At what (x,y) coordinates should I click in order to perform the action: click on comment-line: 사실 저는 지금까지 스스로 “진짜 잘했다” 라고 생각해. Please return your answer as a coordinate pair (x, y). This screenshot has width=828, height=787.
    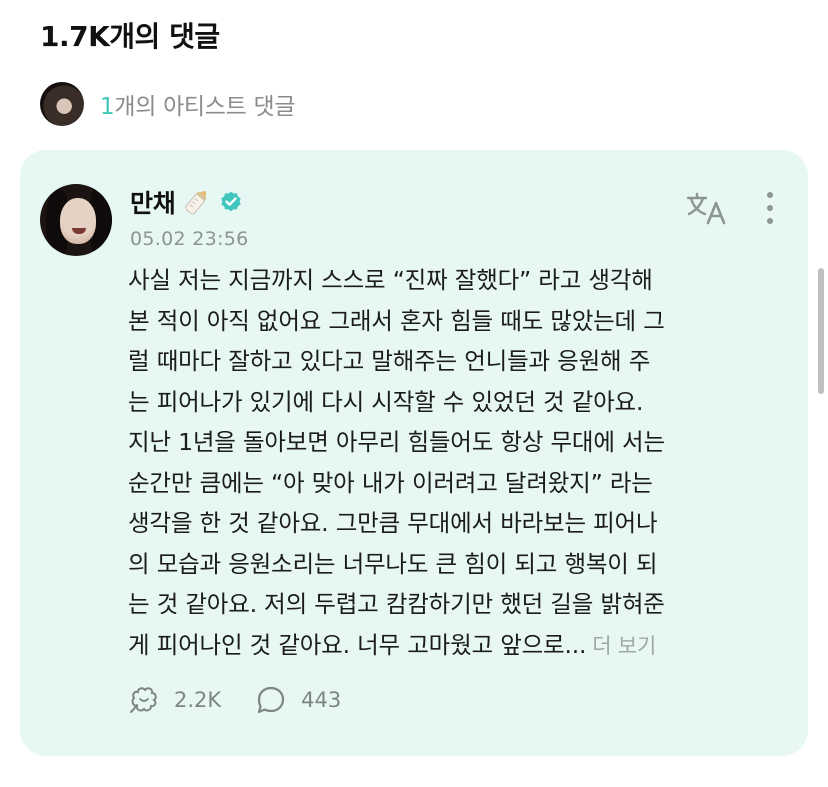
    Looking at the image, I should click on (390, 280).